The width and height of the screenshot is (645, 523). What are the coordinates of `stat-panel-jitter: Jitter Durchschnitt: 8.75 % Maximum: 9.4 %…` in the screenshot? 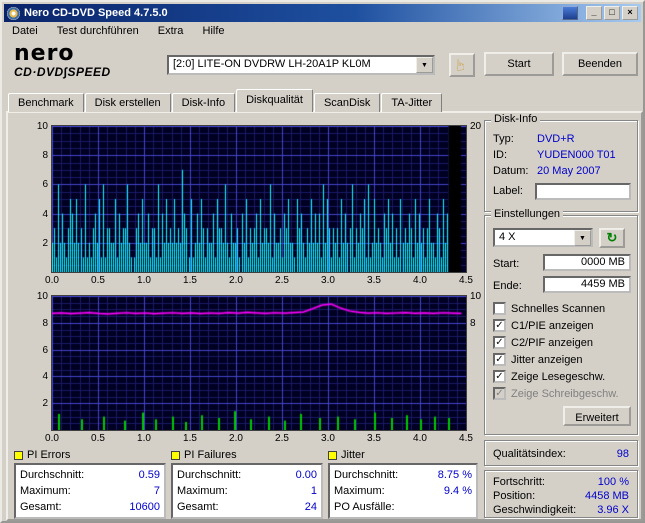 It's located at (403, 484).